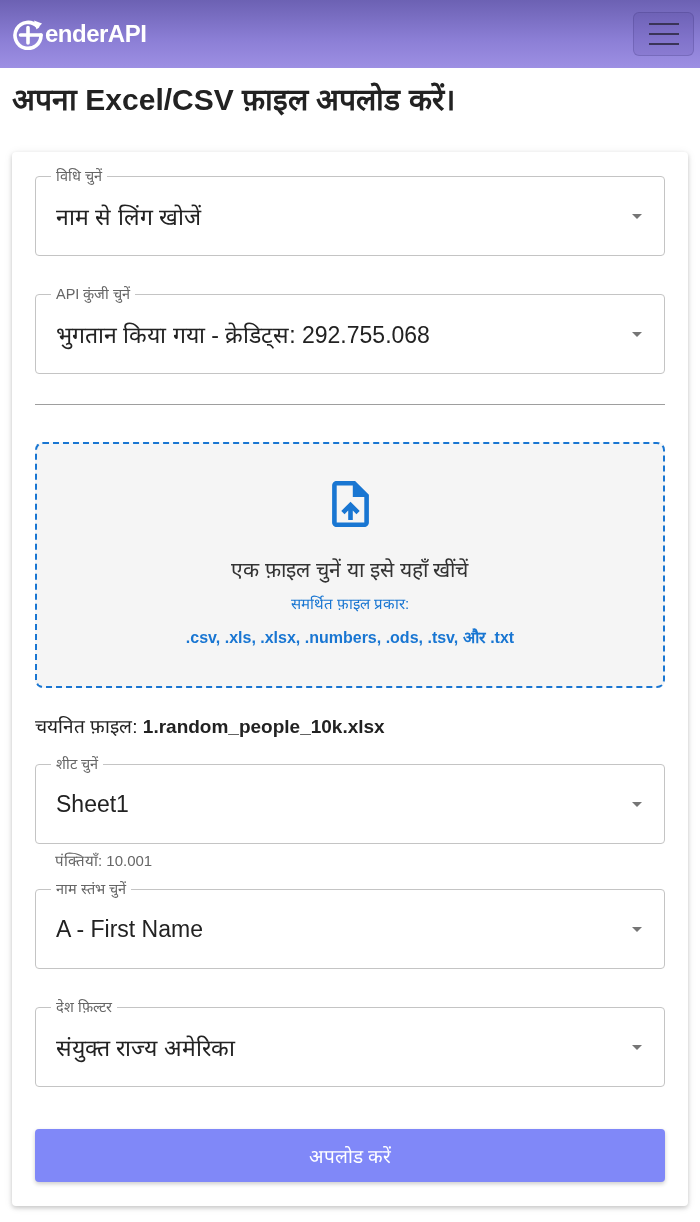 Image resolution: width=700 pixels, height=1222 pixels. Describe the element at coordinates (129, 217) in the screenshot. I see `select-value: नाम से लिंग खोजें` at that location.